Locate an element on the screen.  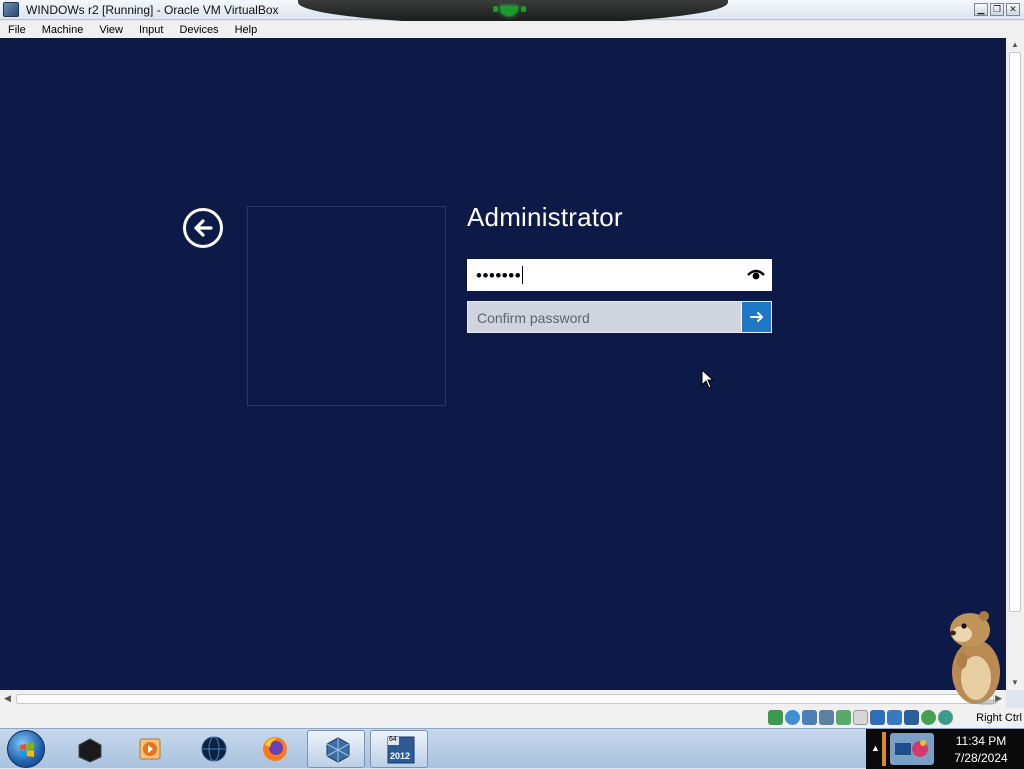
menu-machine: Machine is located at coordinates (63, 29).